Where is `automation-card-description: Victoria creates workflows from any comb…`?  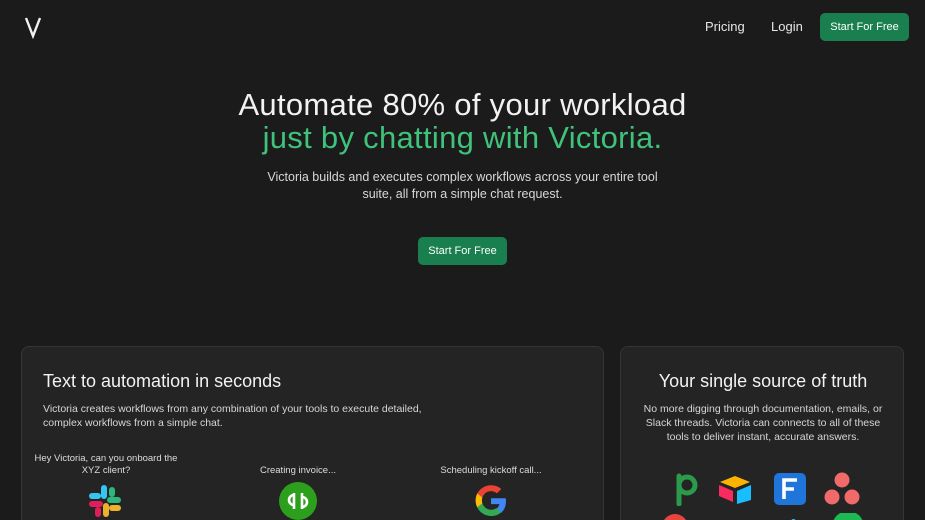
automation-card-description: Victoria creates workflows from any comb… is located at coordinates (232, 416).